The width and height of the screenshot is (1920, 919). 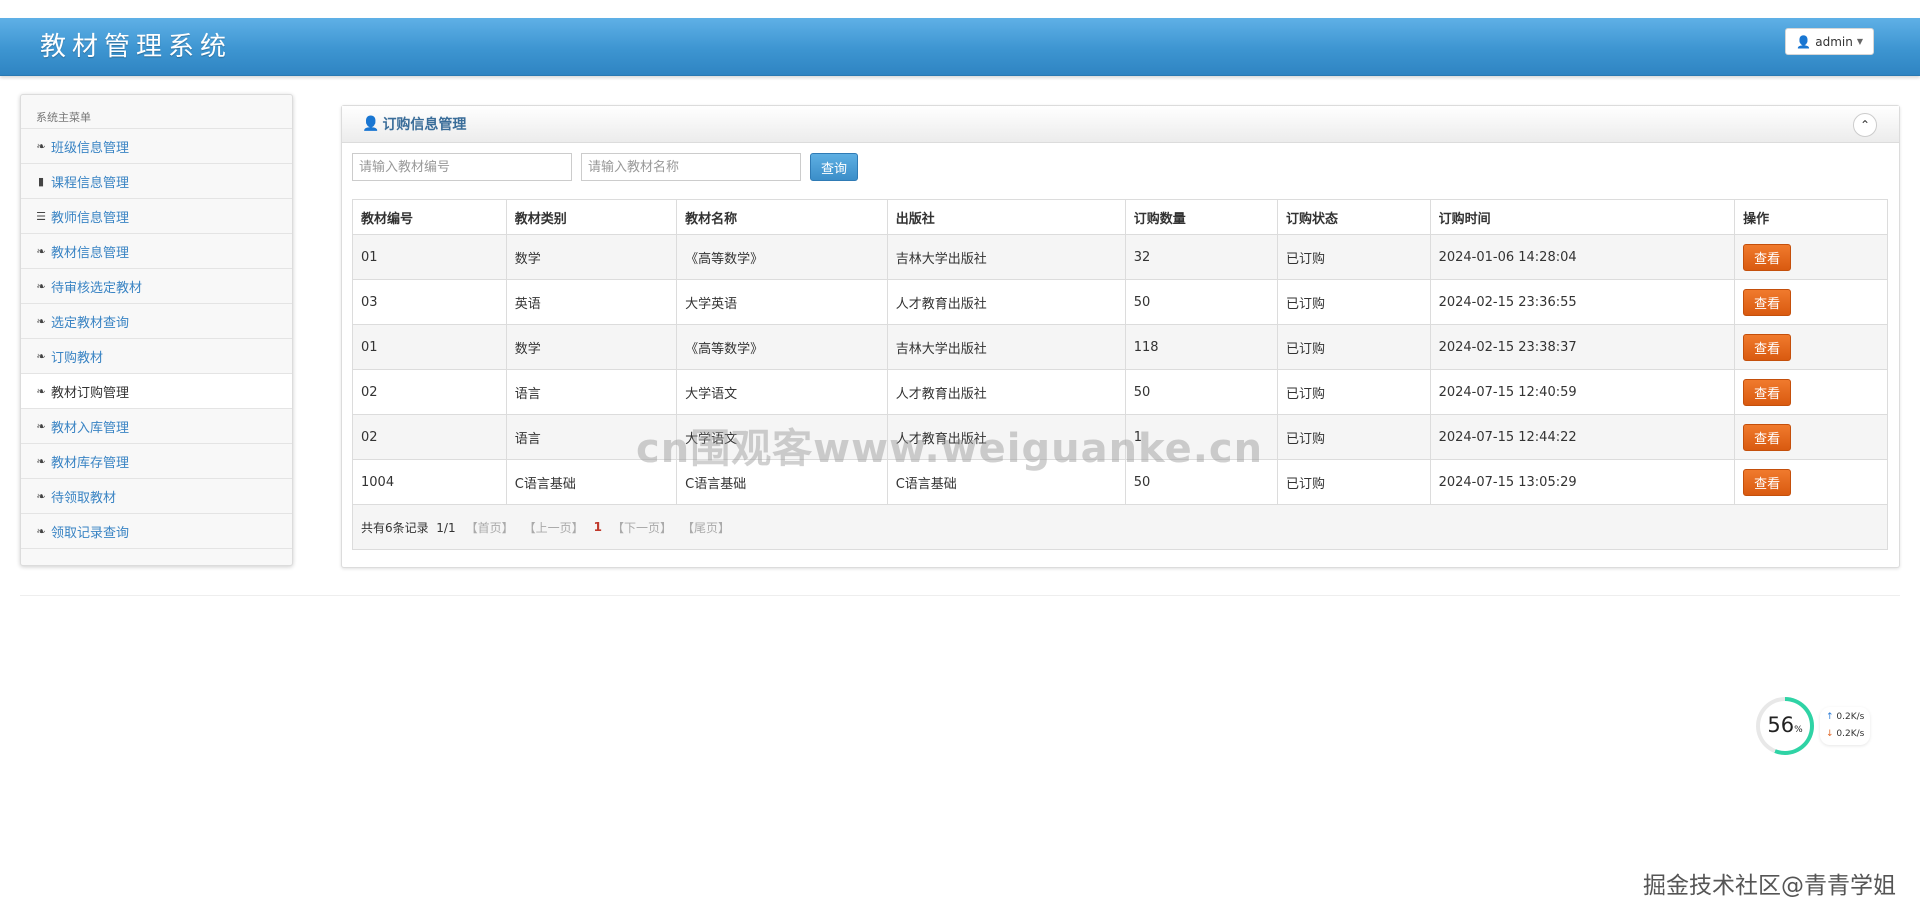 I want to click on query-button: 查询, so click(x=834, y=167).